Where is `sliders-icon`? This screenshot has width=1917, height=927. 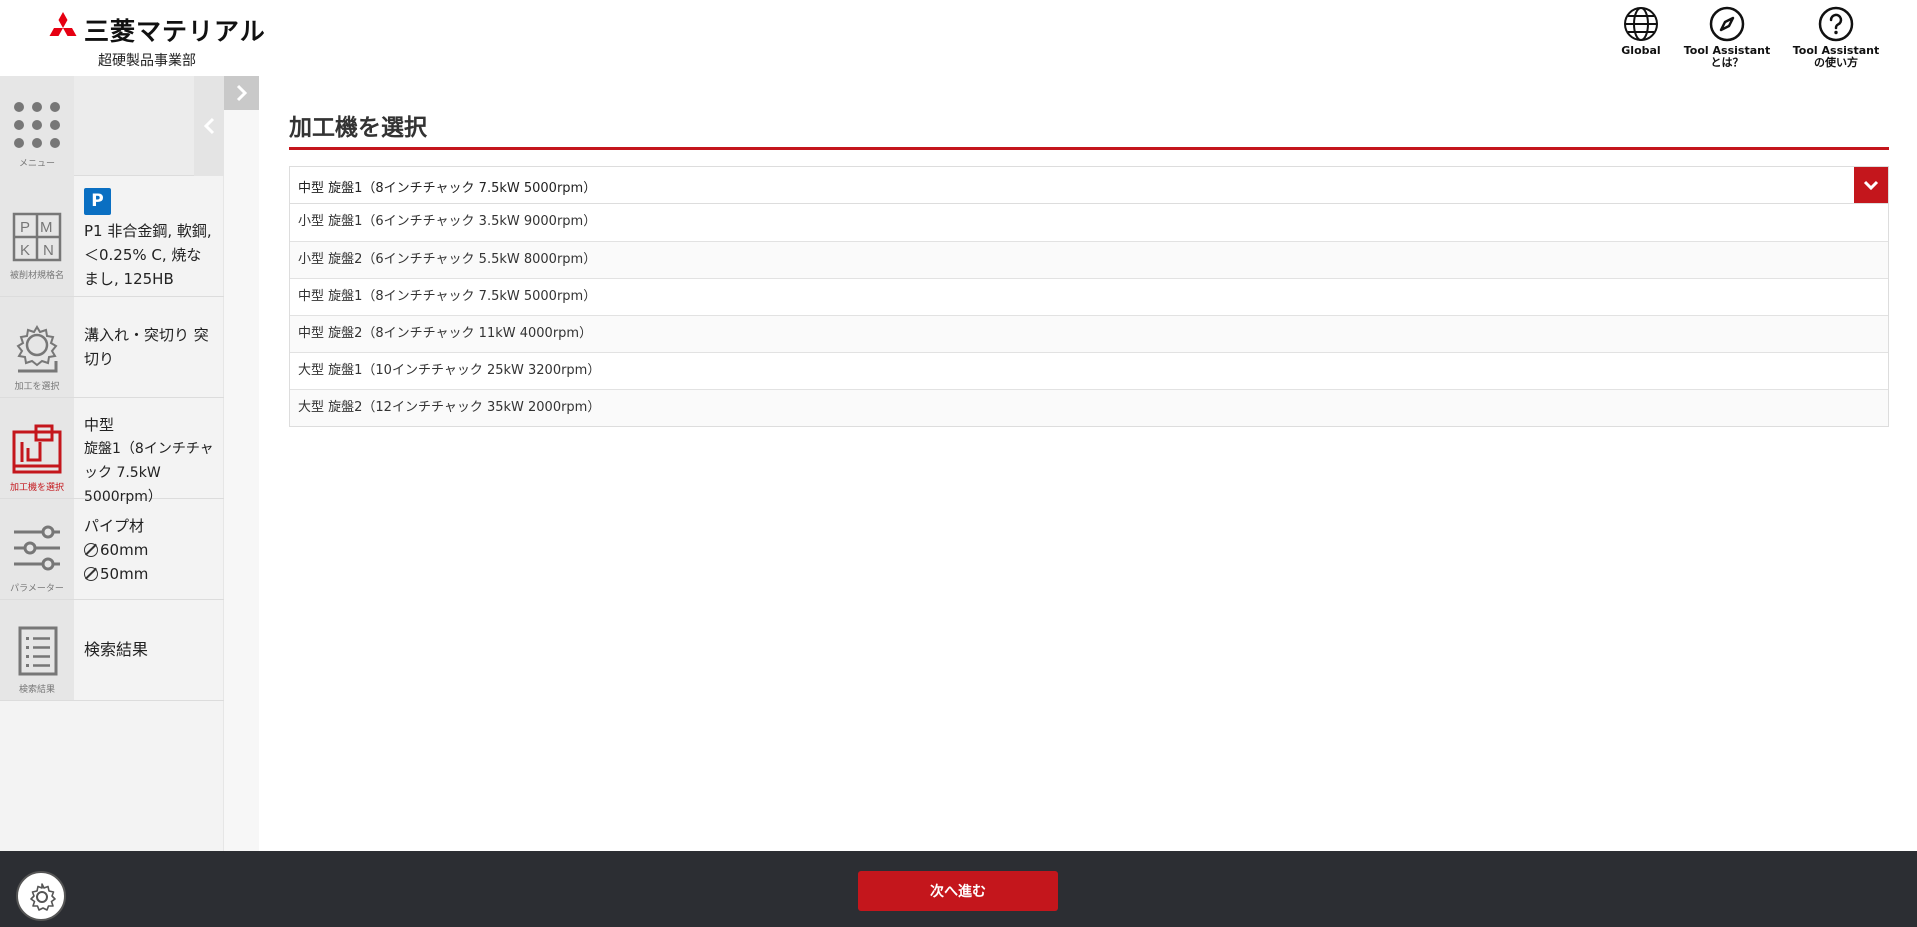 sliders-icon is located at coordinates (37, 548).